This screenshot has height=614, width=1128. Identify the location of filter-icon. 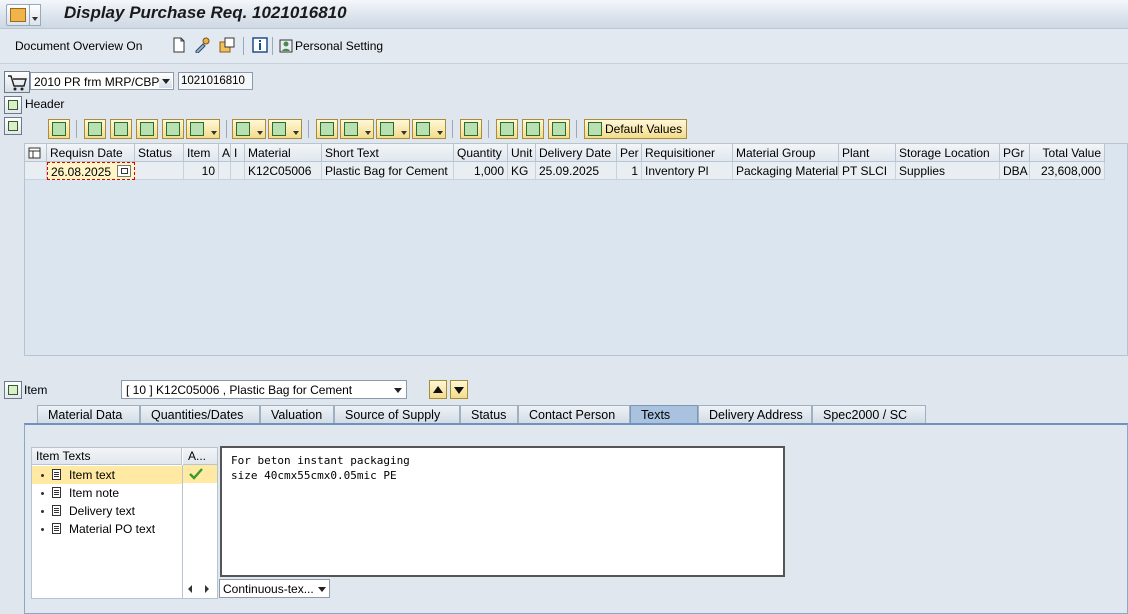
(203, 129).